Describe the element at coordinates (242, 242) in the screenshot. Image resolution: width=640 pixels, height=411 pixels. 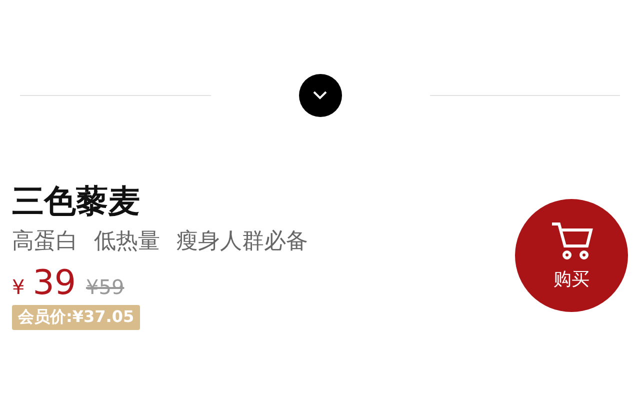
I see `product-tag: 瘦身人群必备` at that location.